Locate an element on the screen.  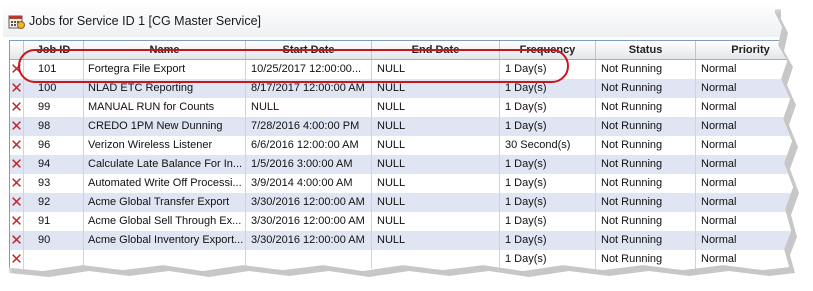
start-date-cell: NULL is located at coordinates (309, 107).